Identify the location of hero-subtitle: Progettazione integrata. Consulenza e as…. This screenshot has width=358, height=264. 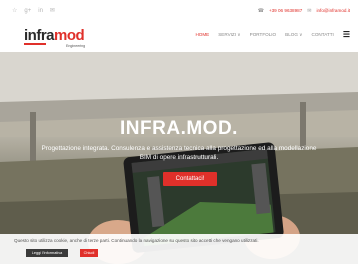
(179, 153).